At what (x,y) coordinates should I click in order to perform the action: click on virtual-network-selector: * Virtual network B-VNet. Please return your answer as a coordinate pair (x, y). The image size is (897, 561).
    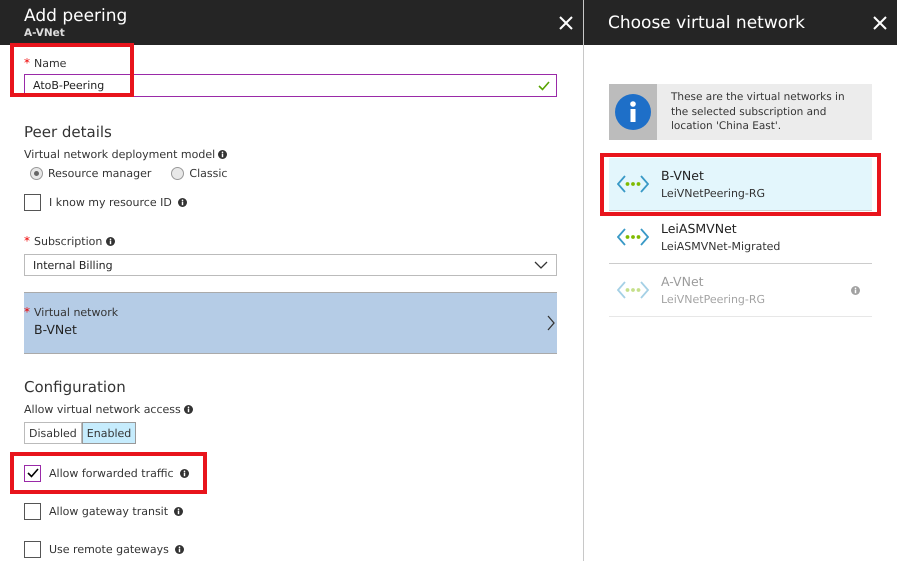
    Looking at the image, I should click on (290, 323).